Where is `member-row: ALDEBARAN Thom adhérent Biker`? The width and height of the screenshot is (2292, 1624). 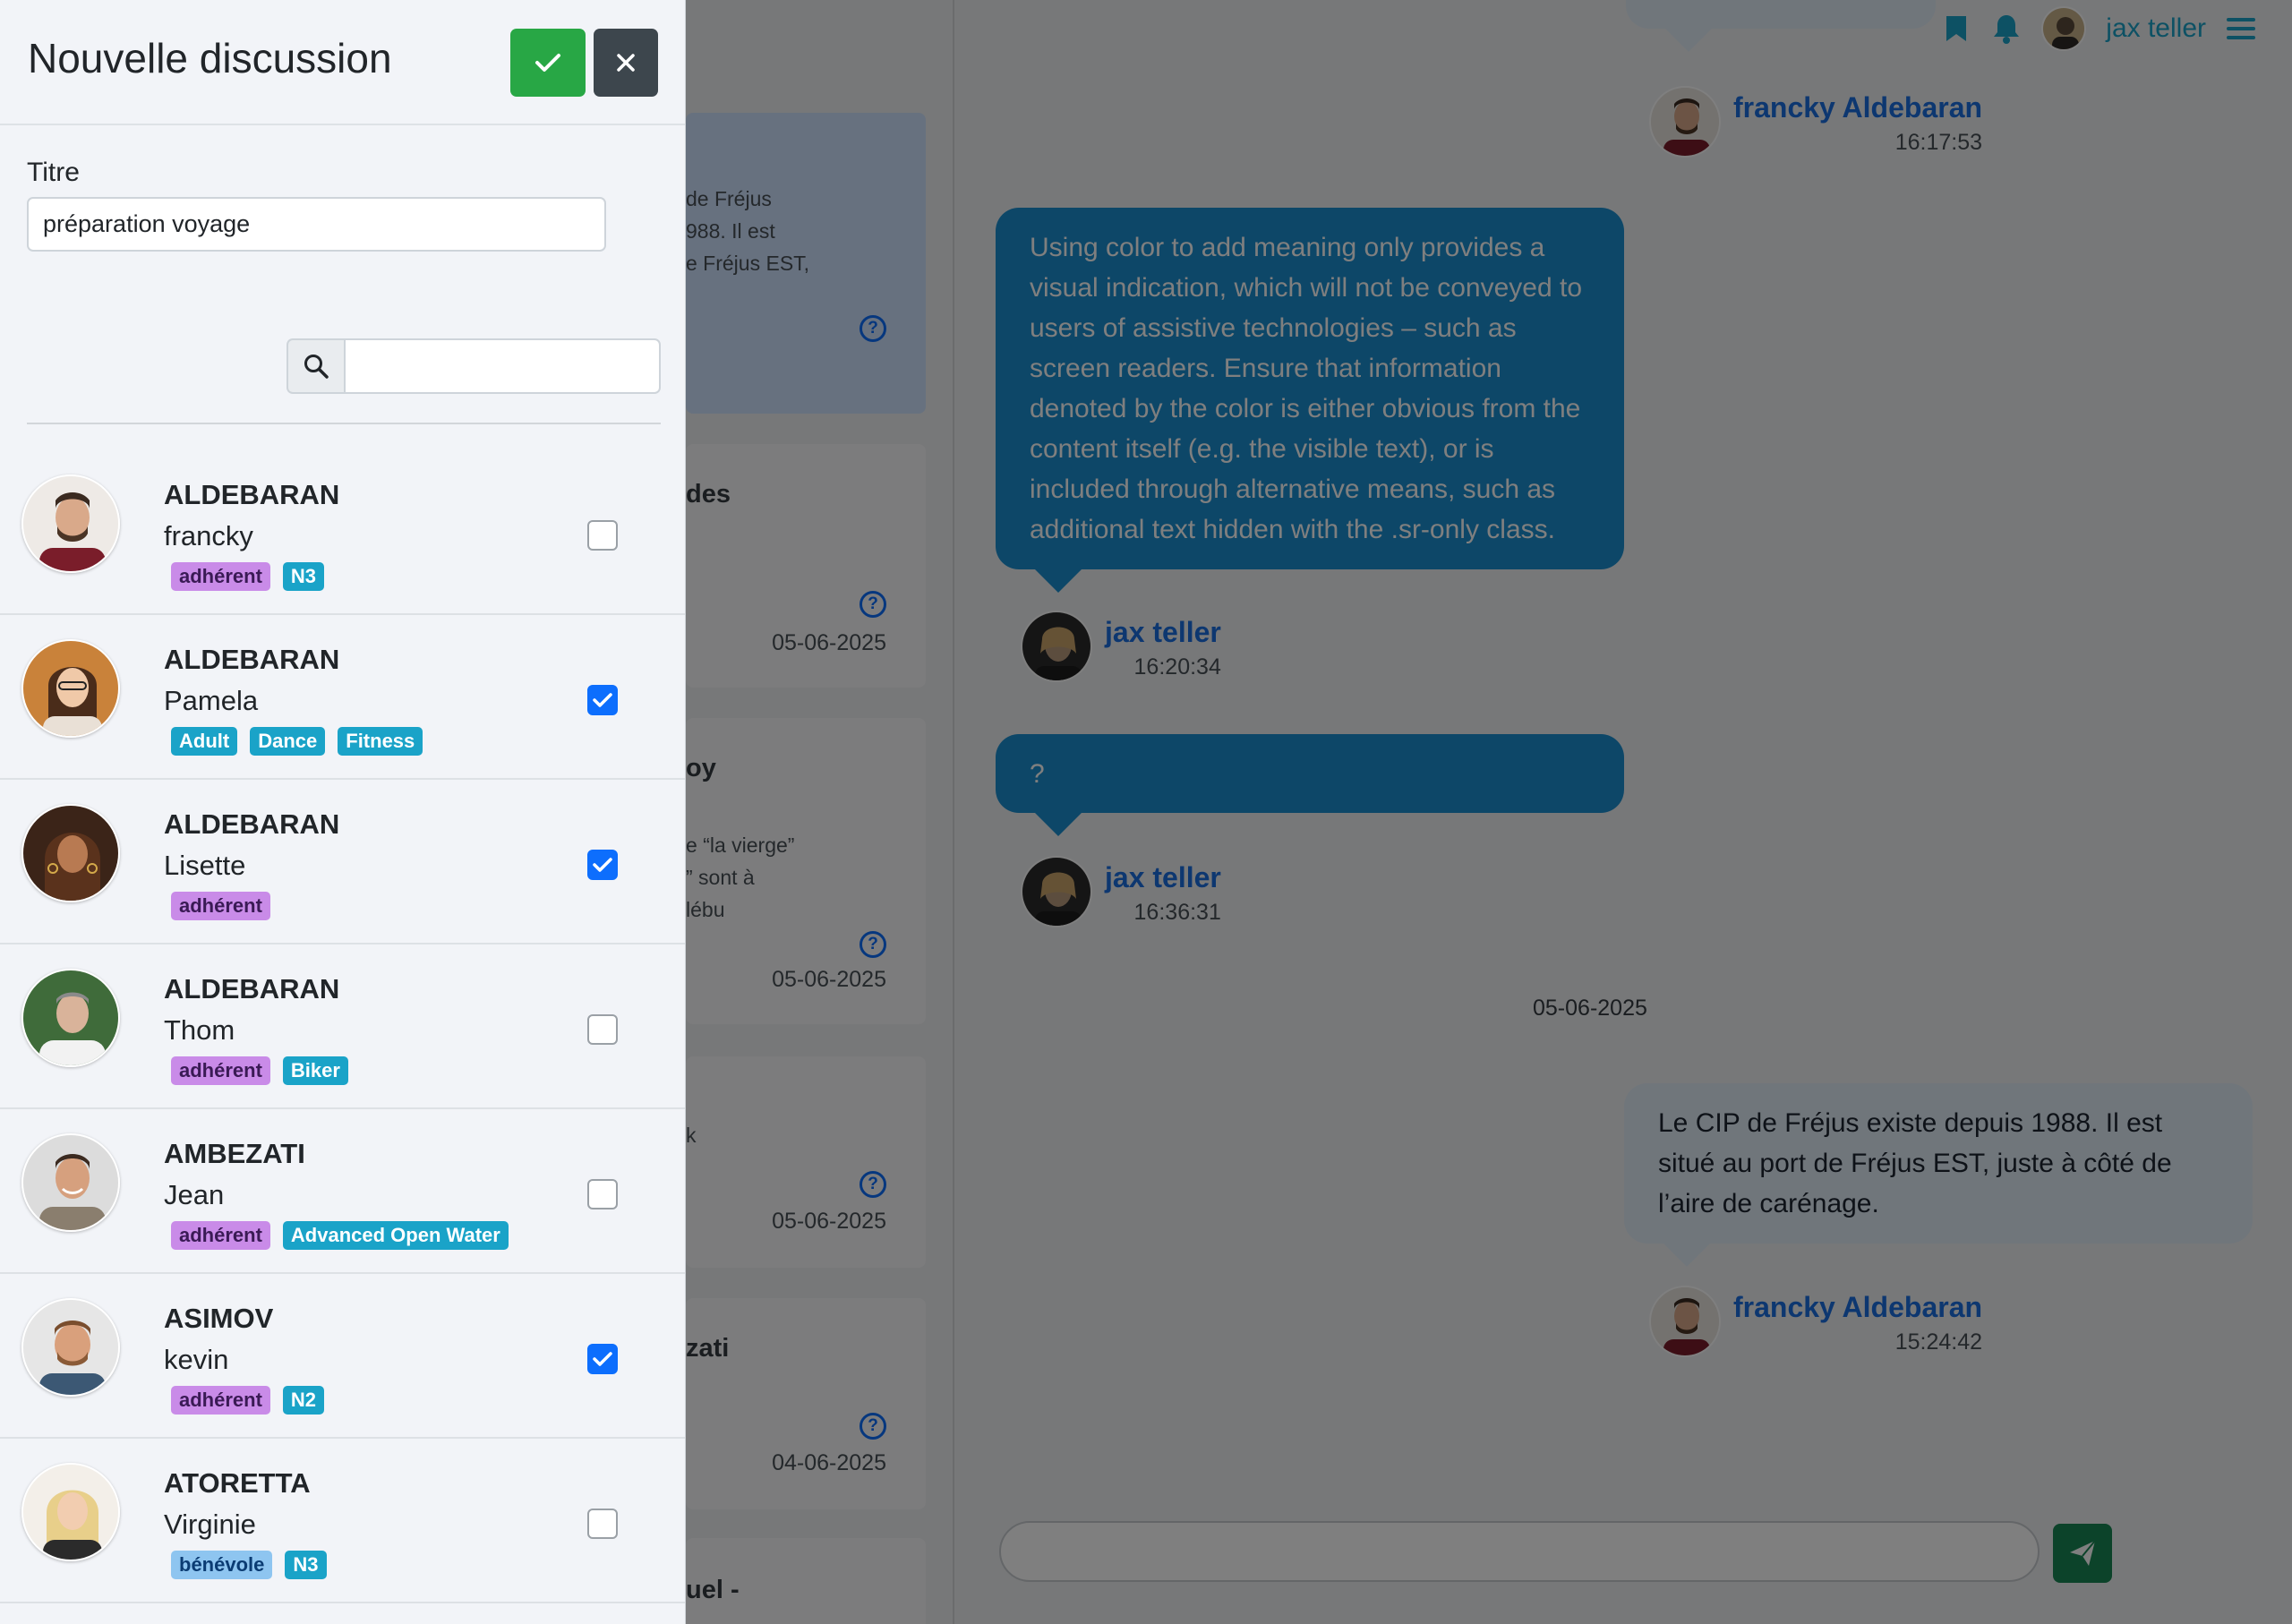
member-row: ALDEBARAN Thom adhérent Biker is located at coordinates (342, 1026).